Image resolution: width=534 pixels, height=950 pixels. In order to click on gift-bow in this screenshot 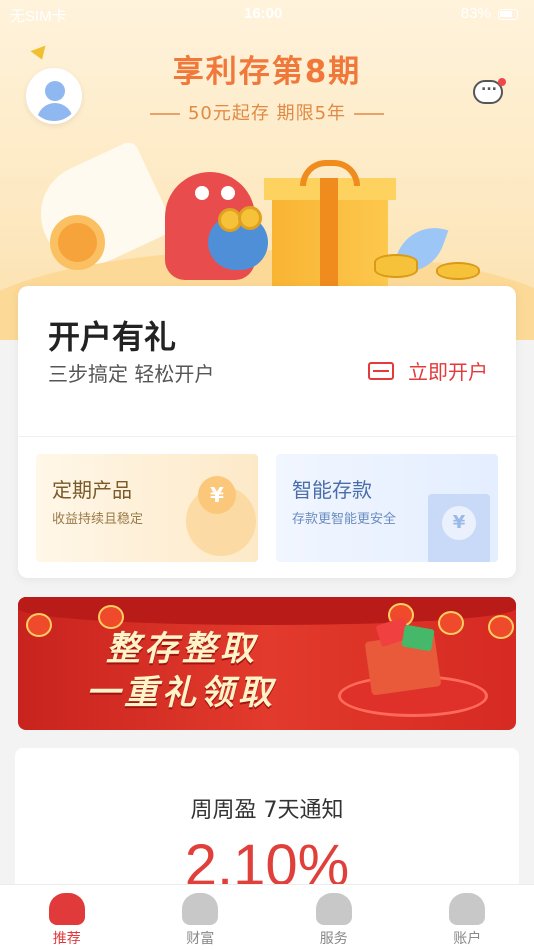, I will do `click(330, 173)`.